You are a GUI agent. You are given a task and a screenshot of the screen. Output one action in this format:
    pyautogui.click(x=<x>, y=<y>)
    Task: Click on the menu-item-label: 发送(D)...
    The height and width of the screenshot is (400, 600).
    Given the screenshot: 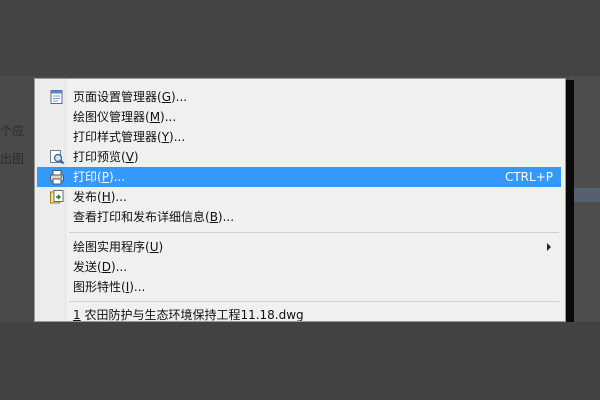 What is the action you would take?
    pyautogui.click(x=100, y=267)
    